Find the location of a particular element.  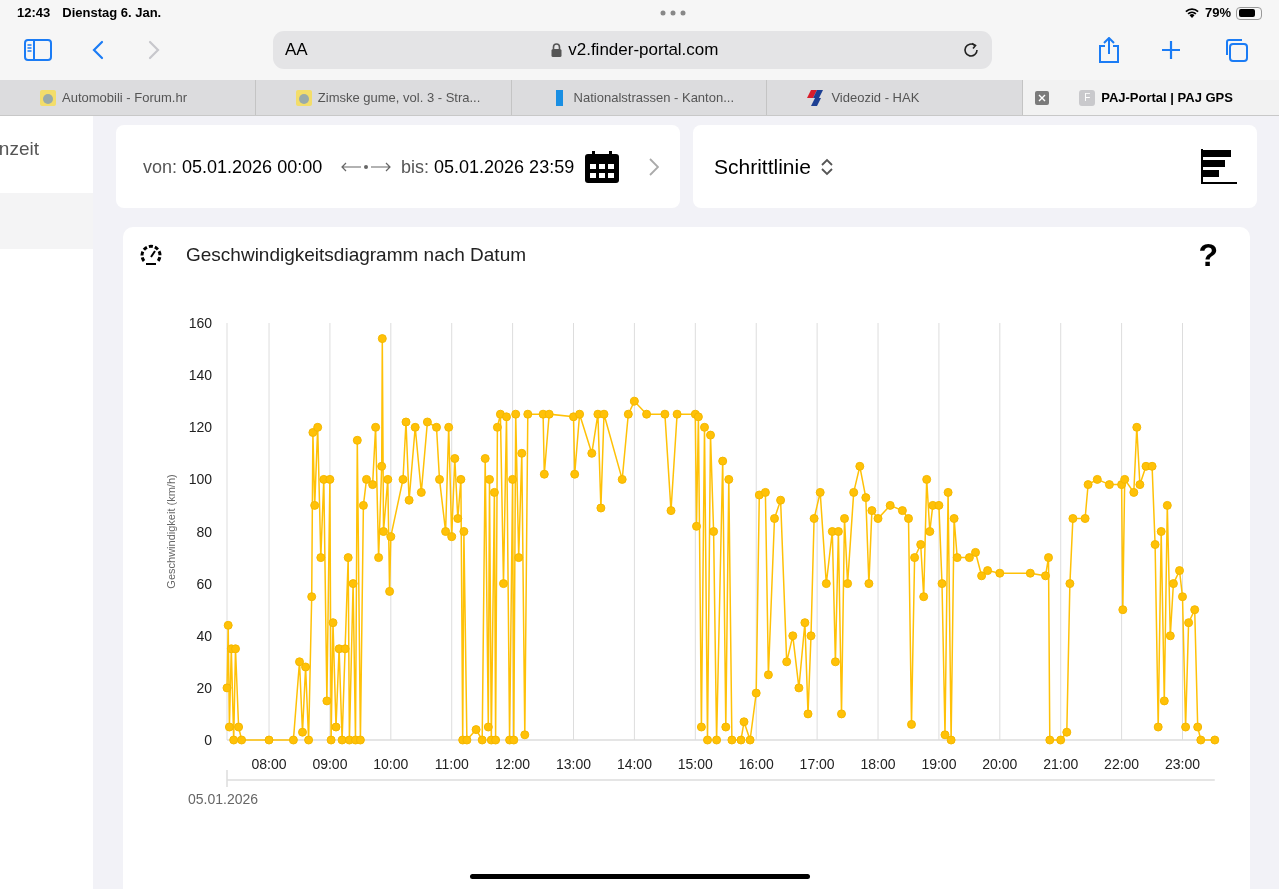

close-icon is located at coordinates (1042, 97).